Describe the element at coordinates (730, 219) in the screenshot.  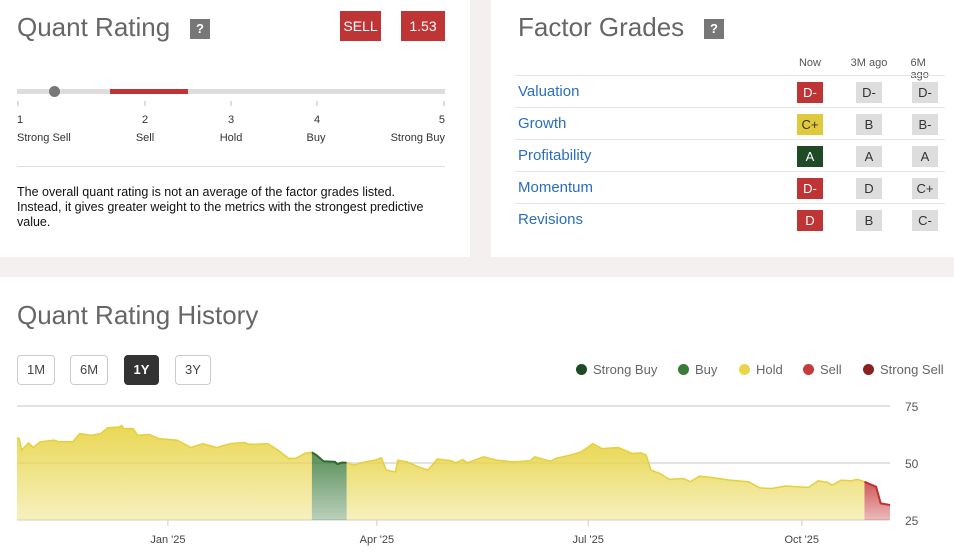
I see `factor-row-revisions: Revisions D B C-` at that location.